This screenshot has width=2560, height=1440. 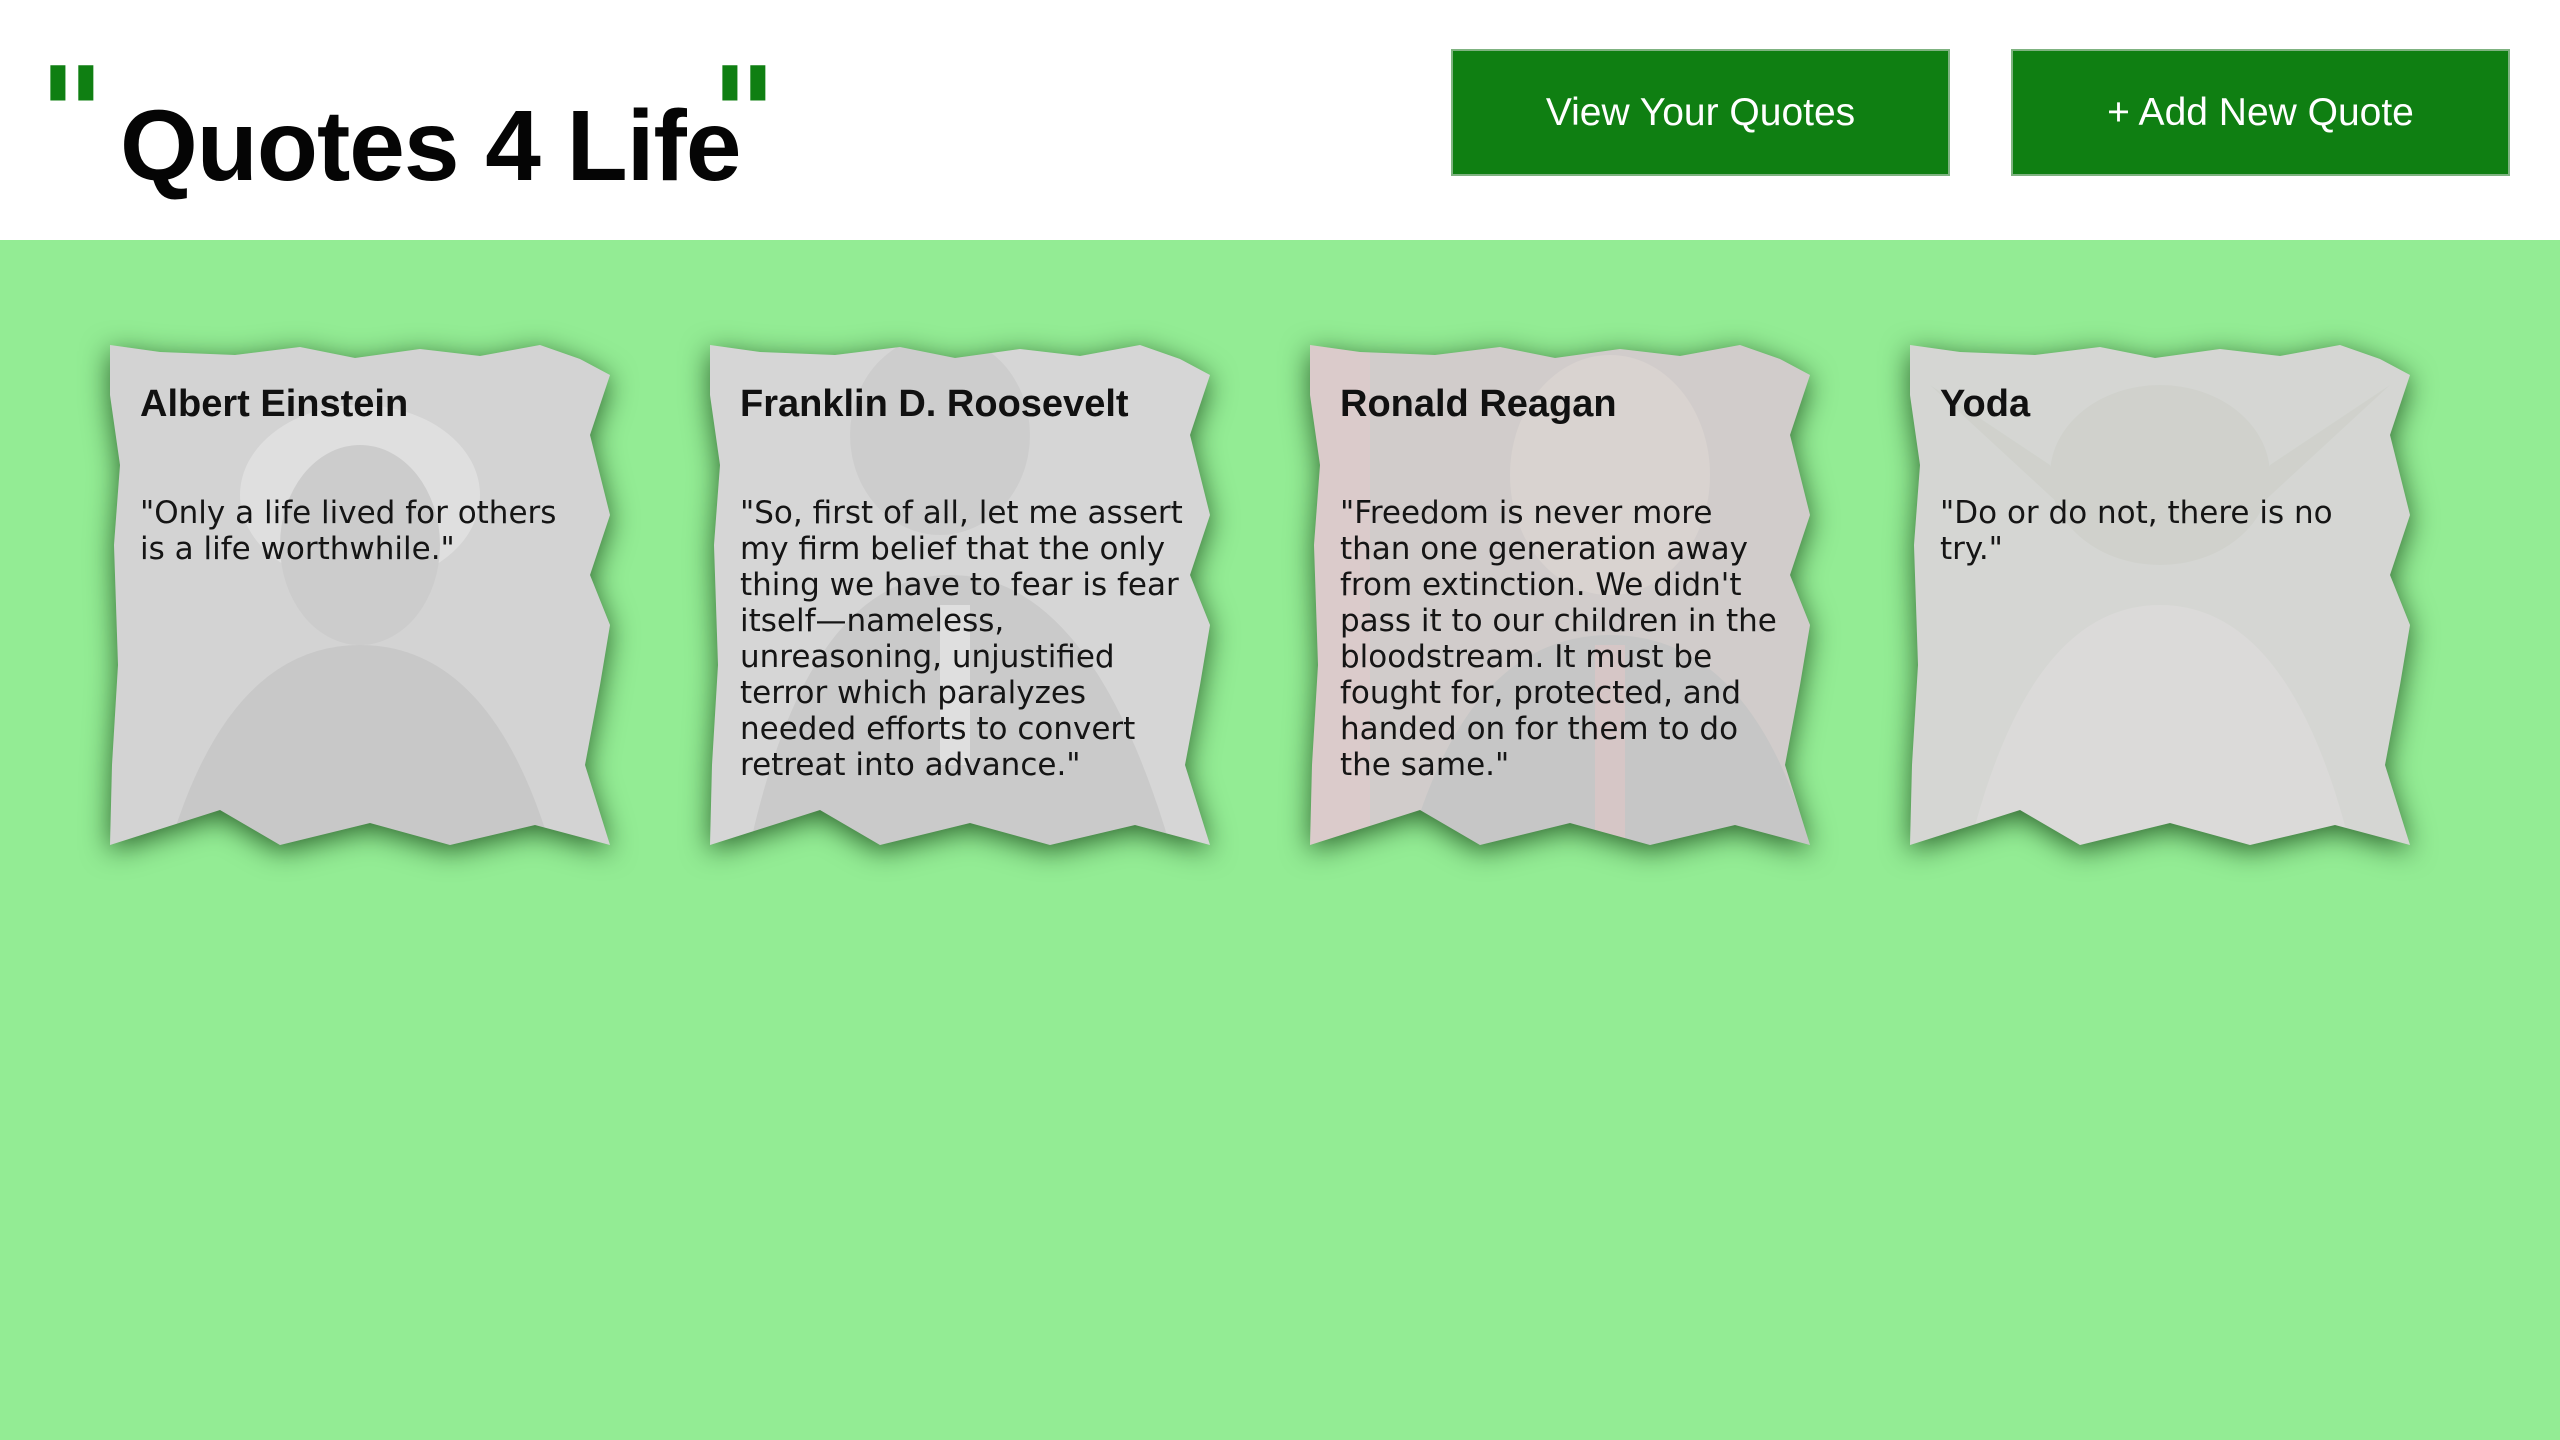 What do you see at coordinates (72, 115) in the screenshot?
I see `open-quote-icon: "` at bounding box center [72, 115].